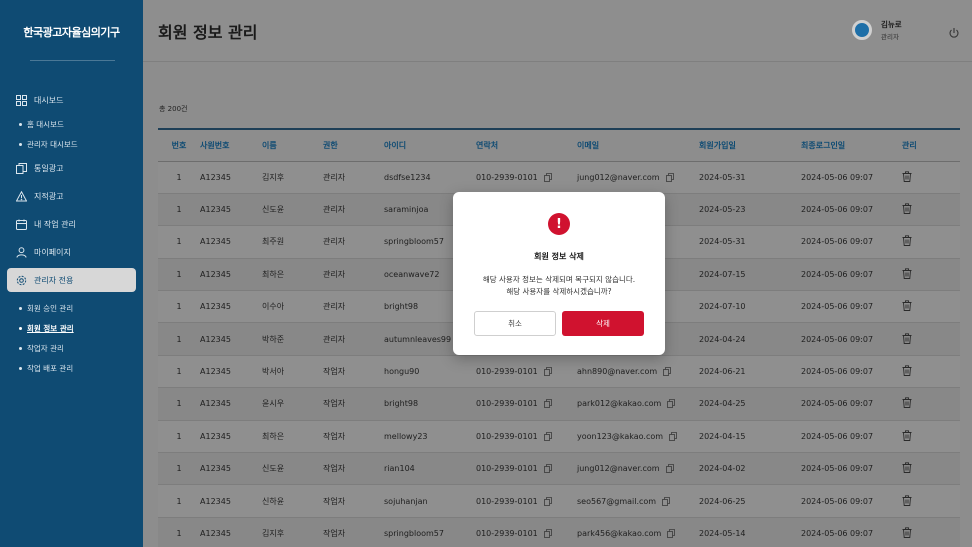  What do you see at coordinates (52, 252) in the screenshot?
I see `sidebar-item-label: 마이페이지` at bounding box center [52, 252].